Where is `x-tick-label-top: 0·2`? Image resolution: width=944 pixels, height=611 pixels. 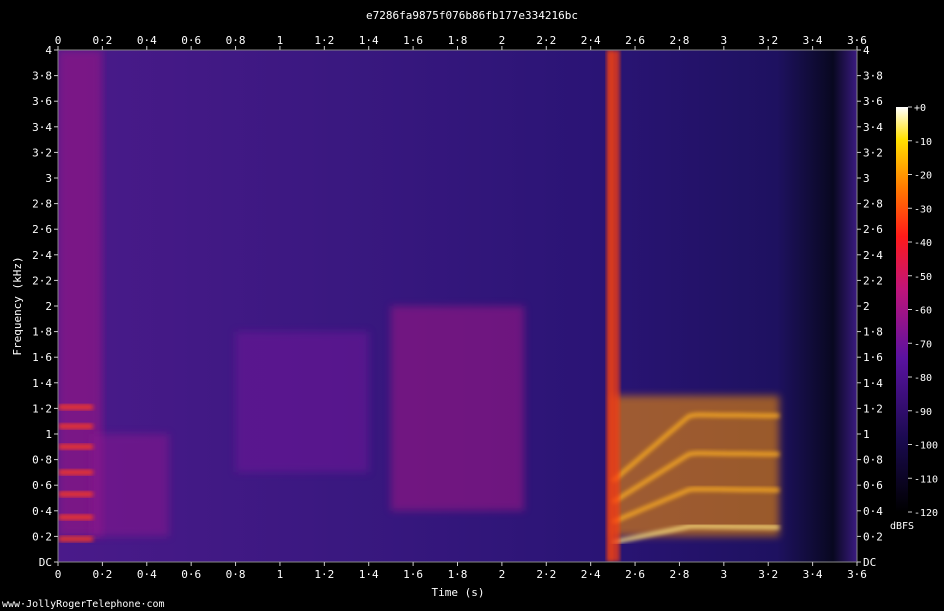
x-tick-label-top: 0·2 is located at coordinates (102, 40).